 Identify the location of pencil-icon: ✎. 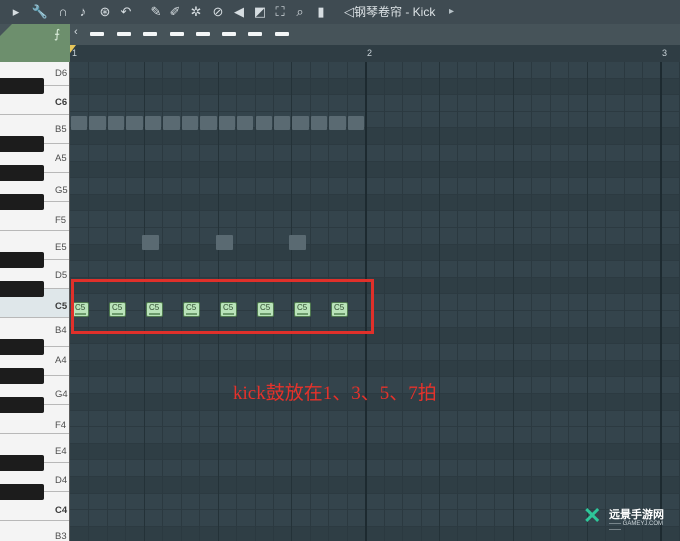
(156, 12).